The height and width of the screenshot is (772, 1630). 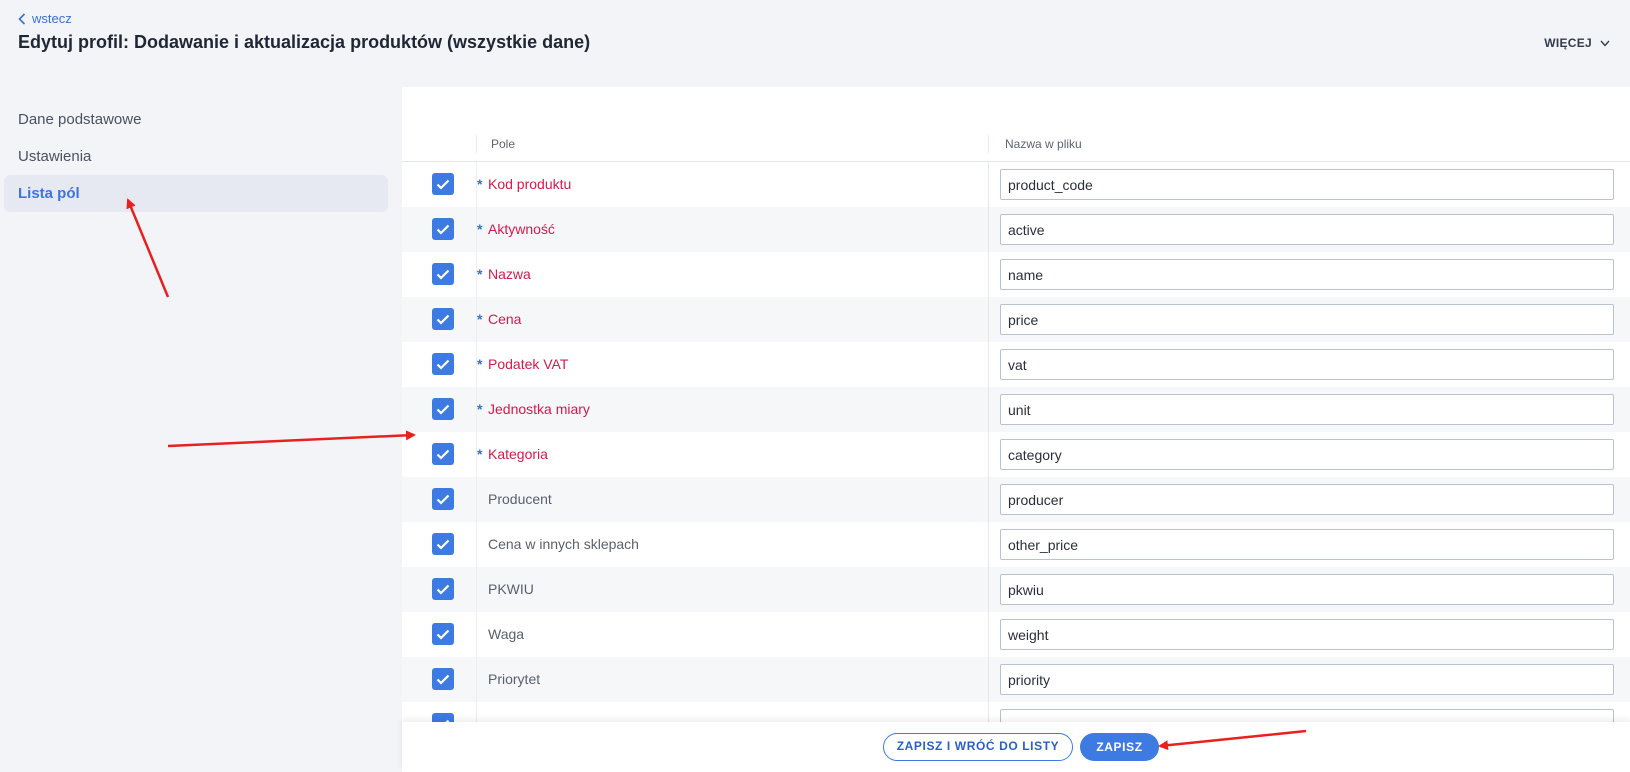 I want to click on column-header-file-name: Nazwa w pliku, so click(x=1035, y=144).